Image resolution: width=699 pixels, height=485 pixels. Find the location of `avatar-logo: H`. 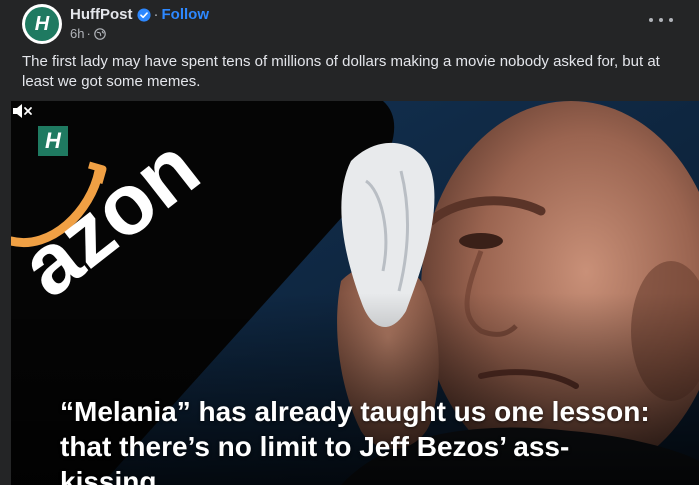

avatar-logo: H is located at coordinates (42, 24).